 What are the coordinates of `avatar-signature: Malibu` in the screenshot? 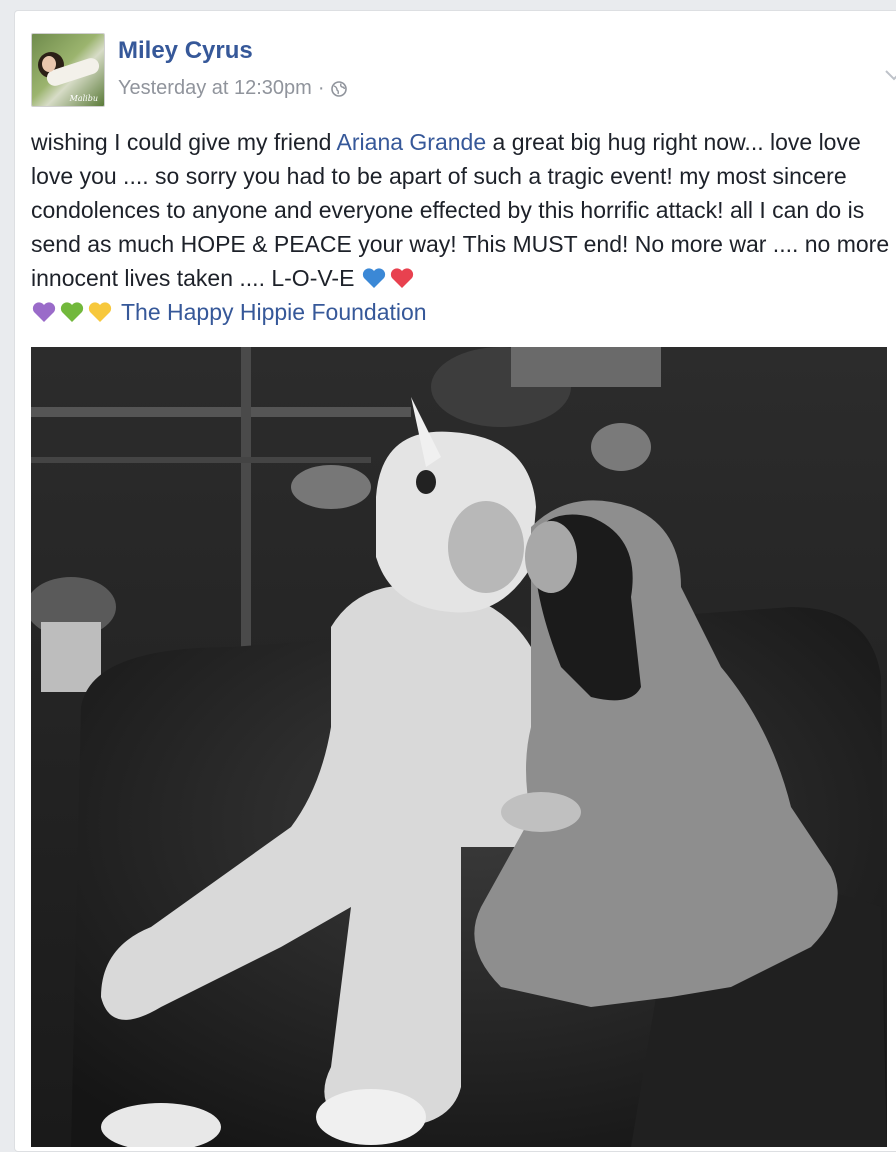 It's located at (83, 98).